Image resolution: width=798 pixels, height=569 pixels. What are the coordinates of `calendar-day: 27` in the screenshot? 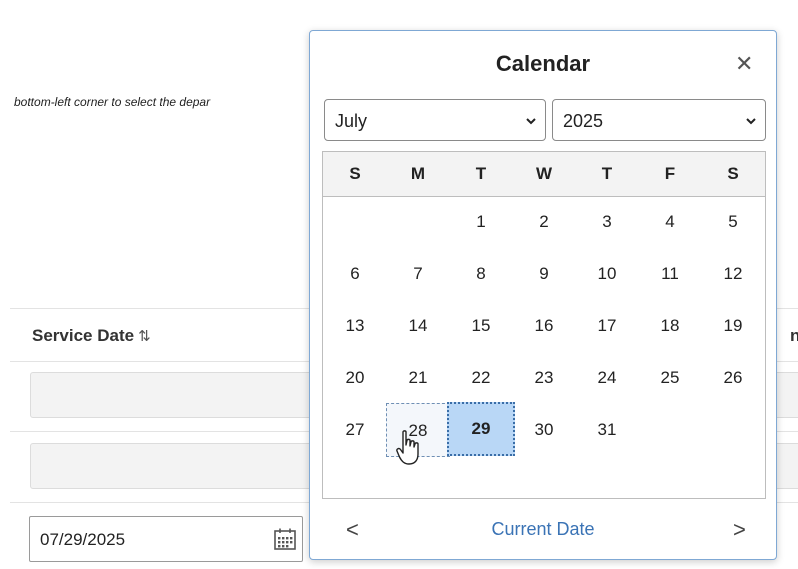 It's located at (355, 430).